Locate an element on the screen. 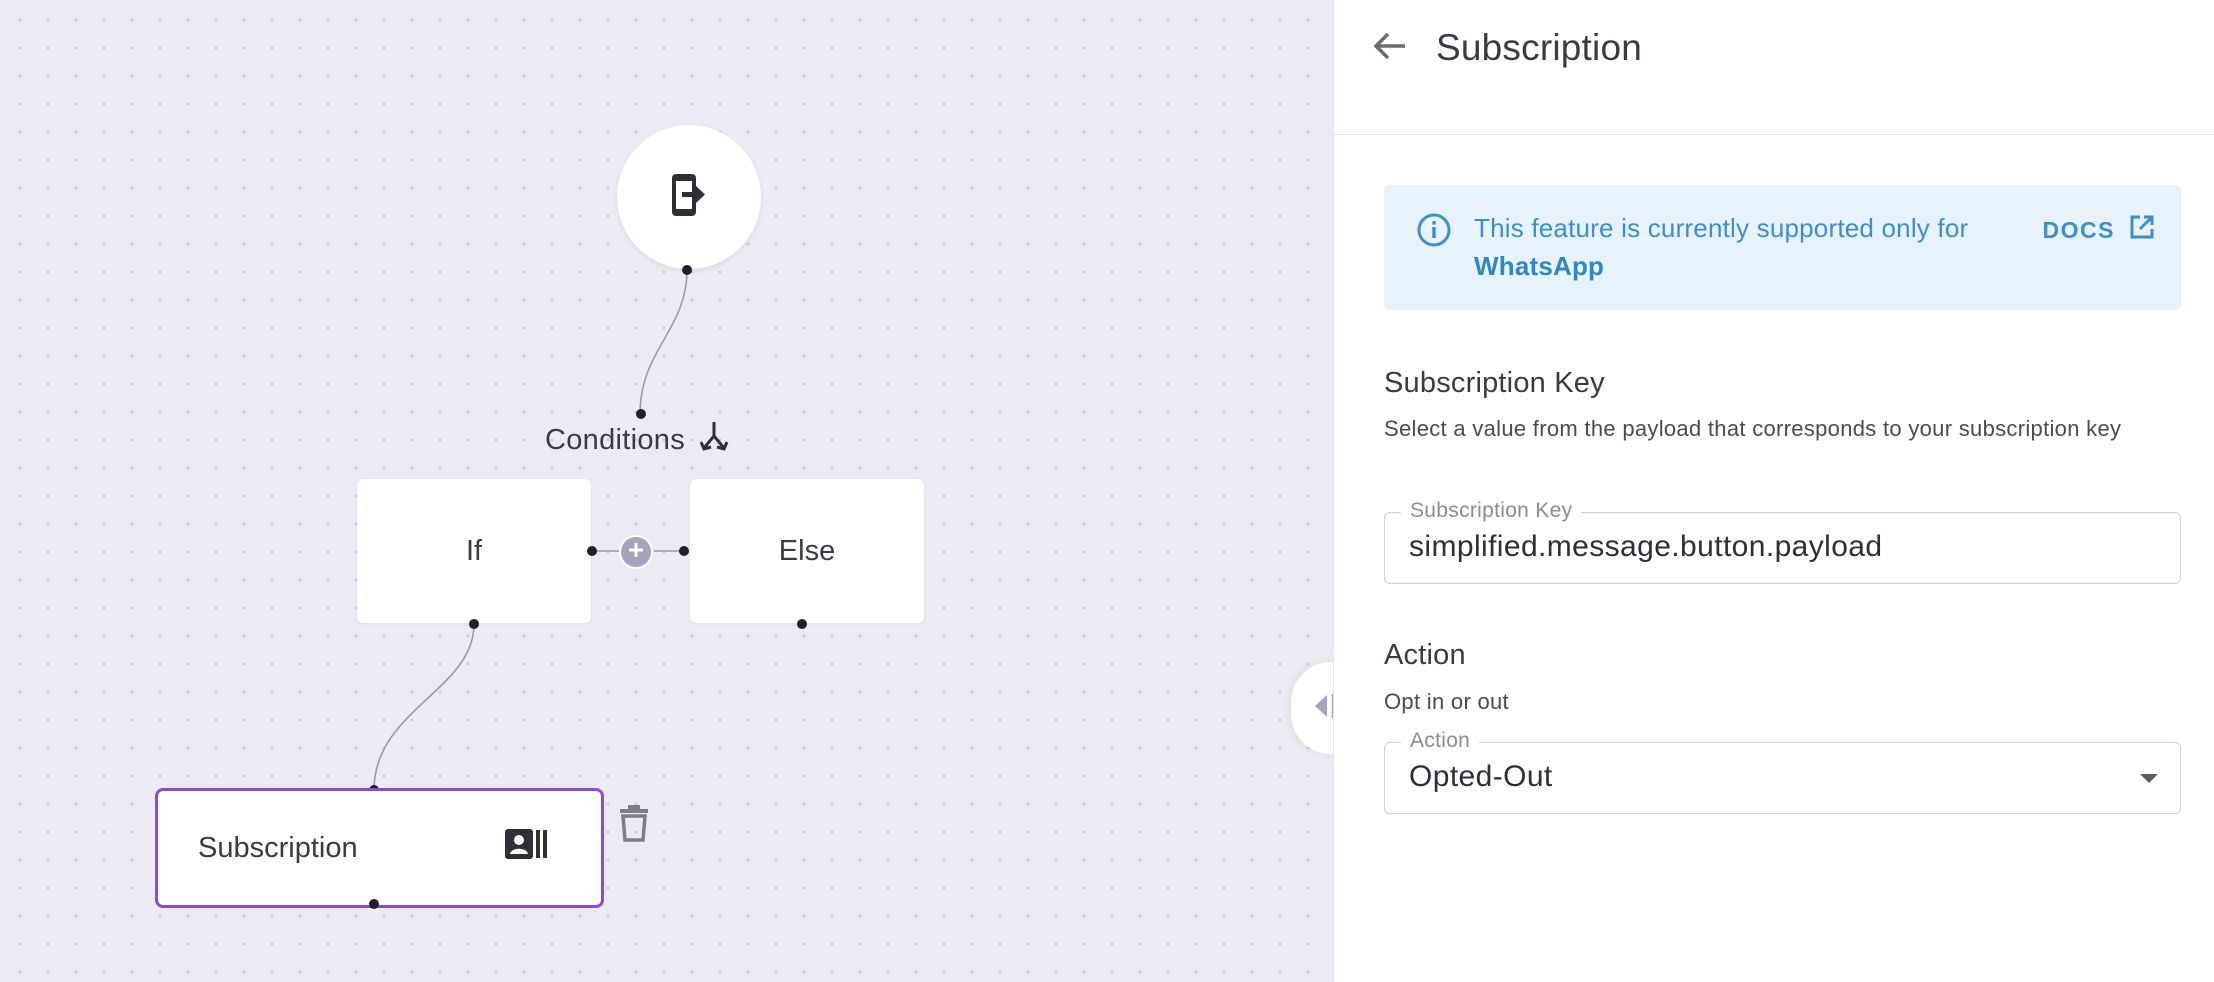 The image size is (2214, 982). else-branch-label: Else is located at coordinates (807, 550).